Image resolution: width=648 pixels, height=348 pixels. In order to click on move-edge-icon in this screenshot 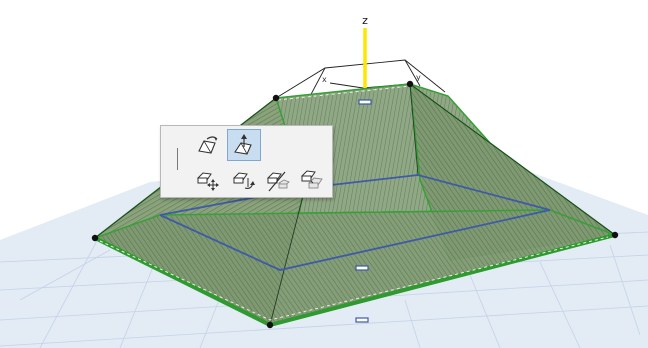, I will do `click(208, 181)`.